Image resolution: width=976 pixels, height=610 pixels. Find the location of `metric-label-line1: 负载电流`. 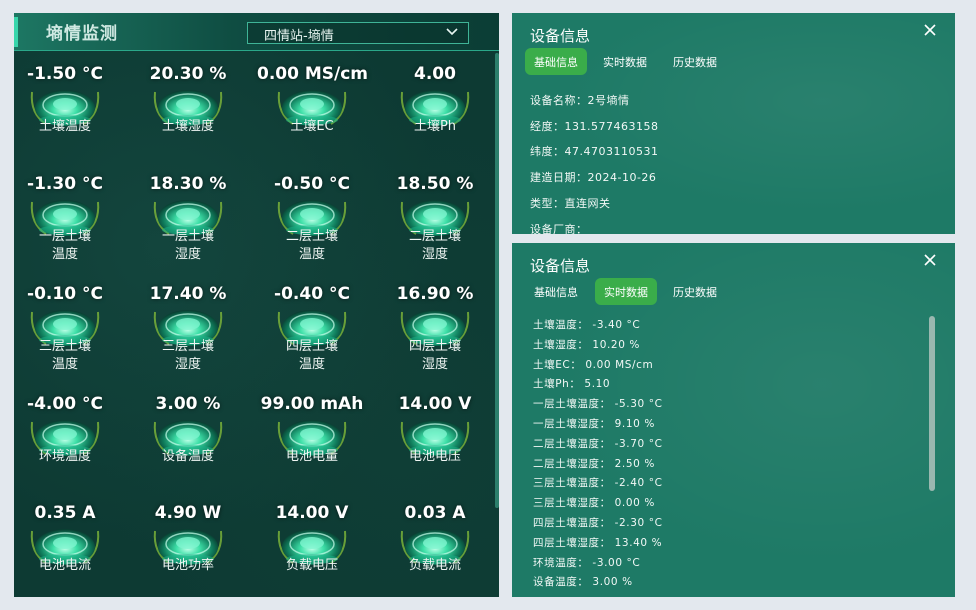

metric-label-line1: 负载电流 is located at coordinates (434, 565).